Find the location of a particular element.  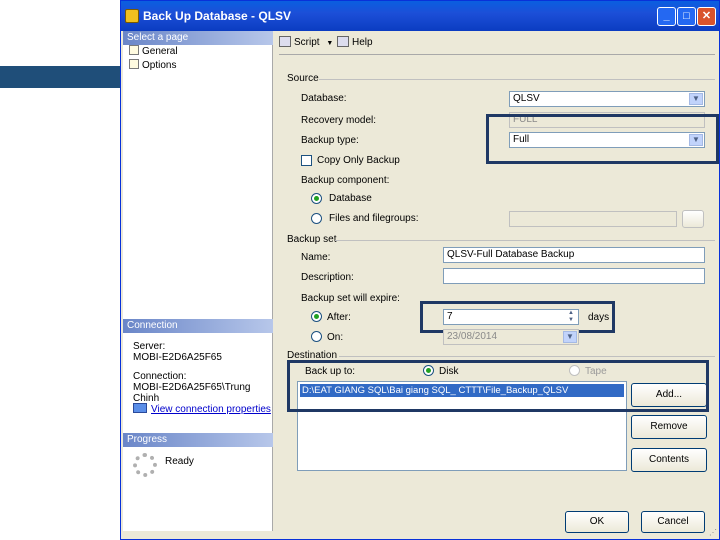

description-label: Description: is located at coordinates (327, 277).